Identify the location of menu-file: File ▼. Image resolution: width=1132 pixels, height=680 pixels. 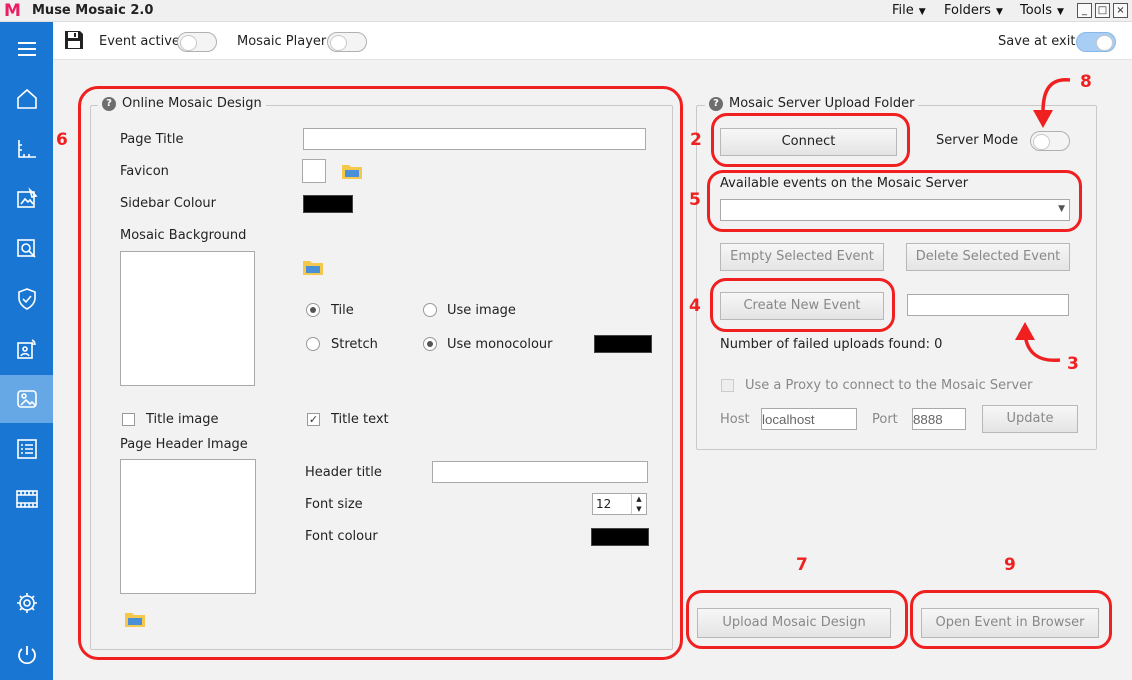
(909, 10).